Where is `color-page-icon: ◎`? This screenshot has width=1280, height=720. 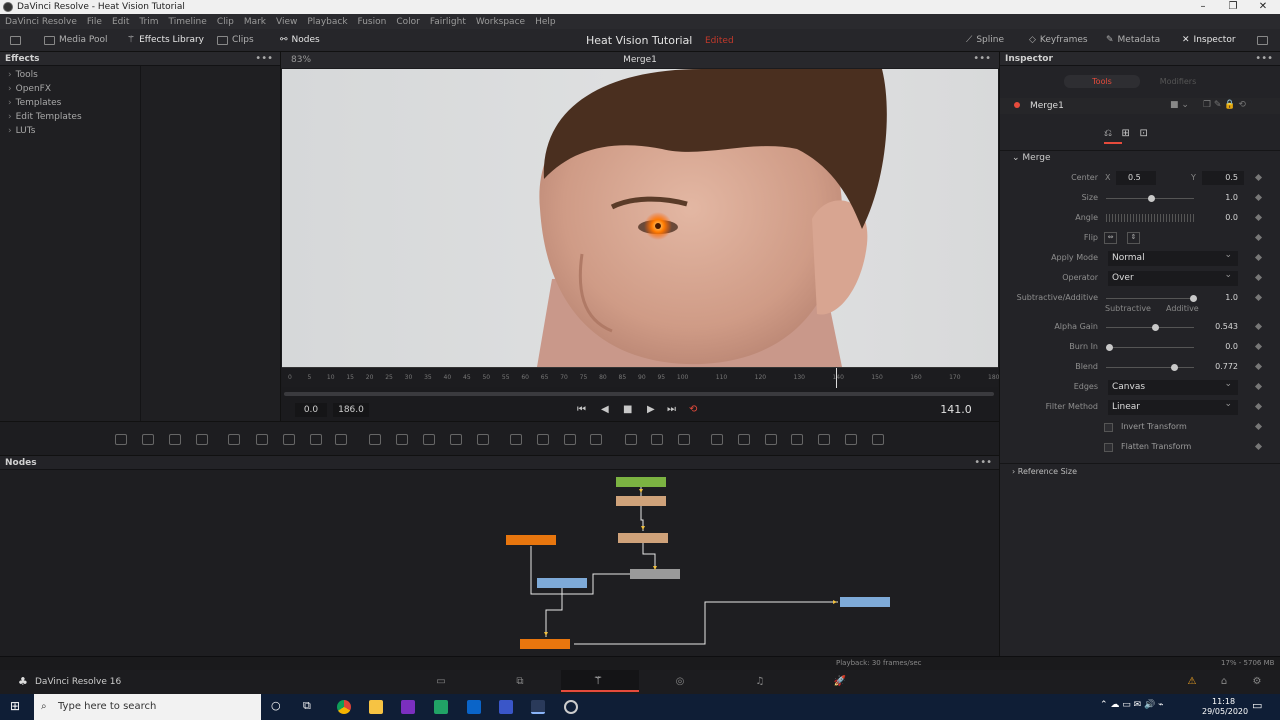
color-page-icon: ◎ is located at coordinates (680, 681).